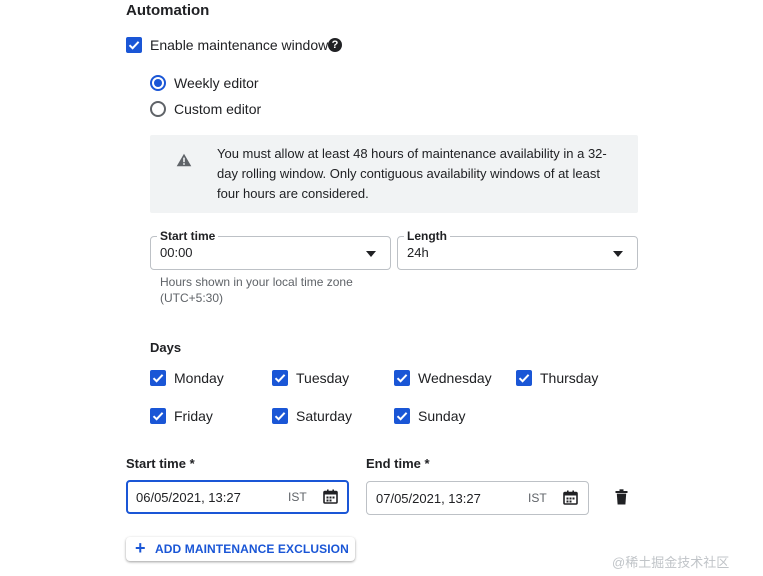  Describe the element at coordinates (324, 416) in the screenshot. I see `day-label-saturday: Saturday` at that location.